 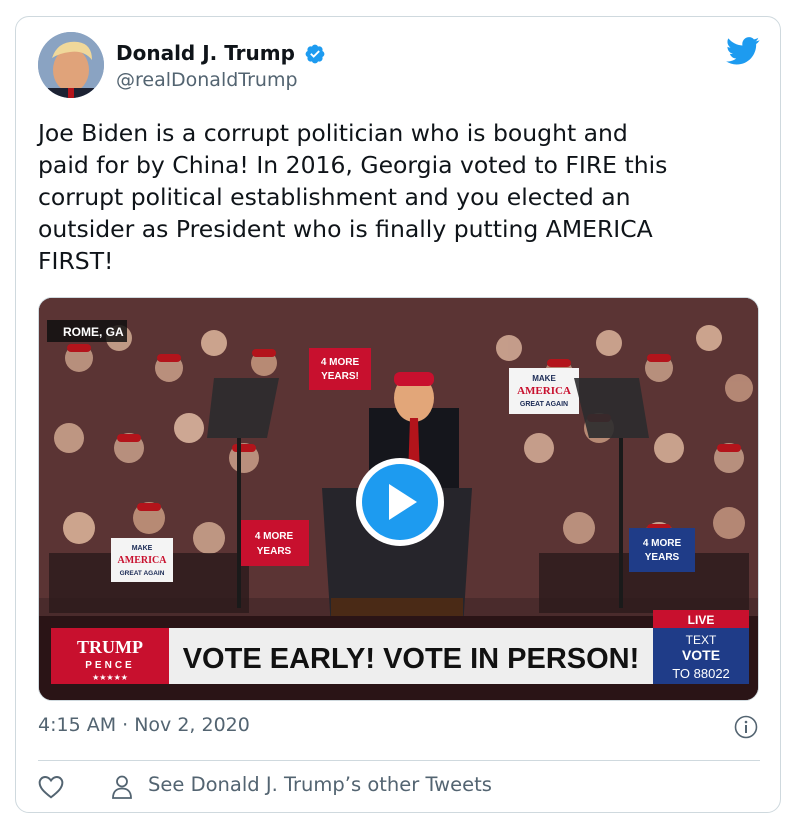 I want to click on person-icon, so click(x=122, y=787).